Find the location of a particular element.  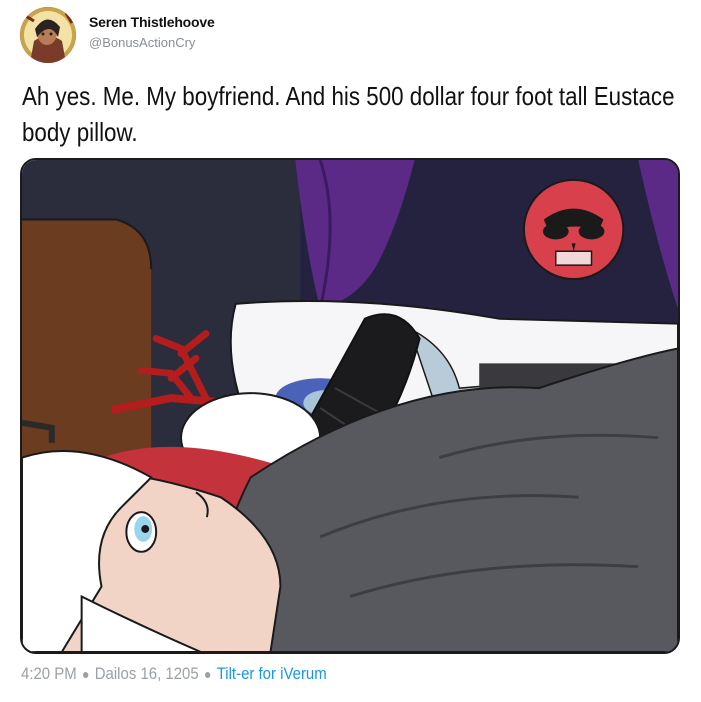

avatar-illustration is located at coordinates (48, 35).